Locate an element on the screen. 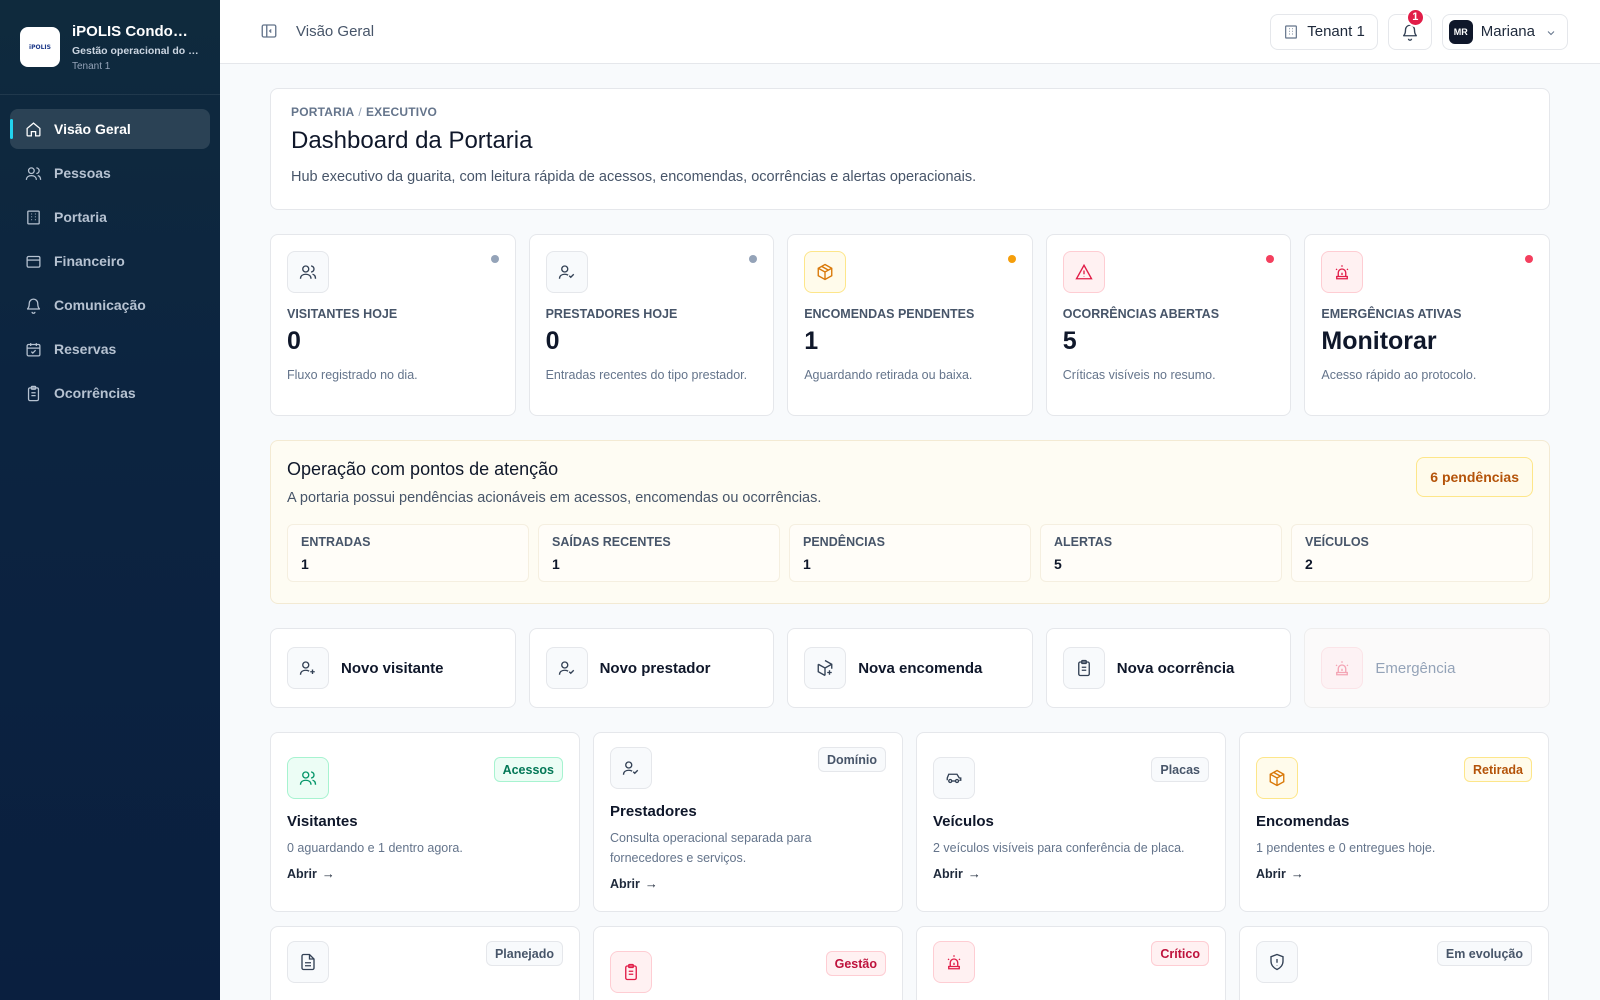 The image size is (1600, 1000). module-tag: Placas is located at coordinates (1180, 769).